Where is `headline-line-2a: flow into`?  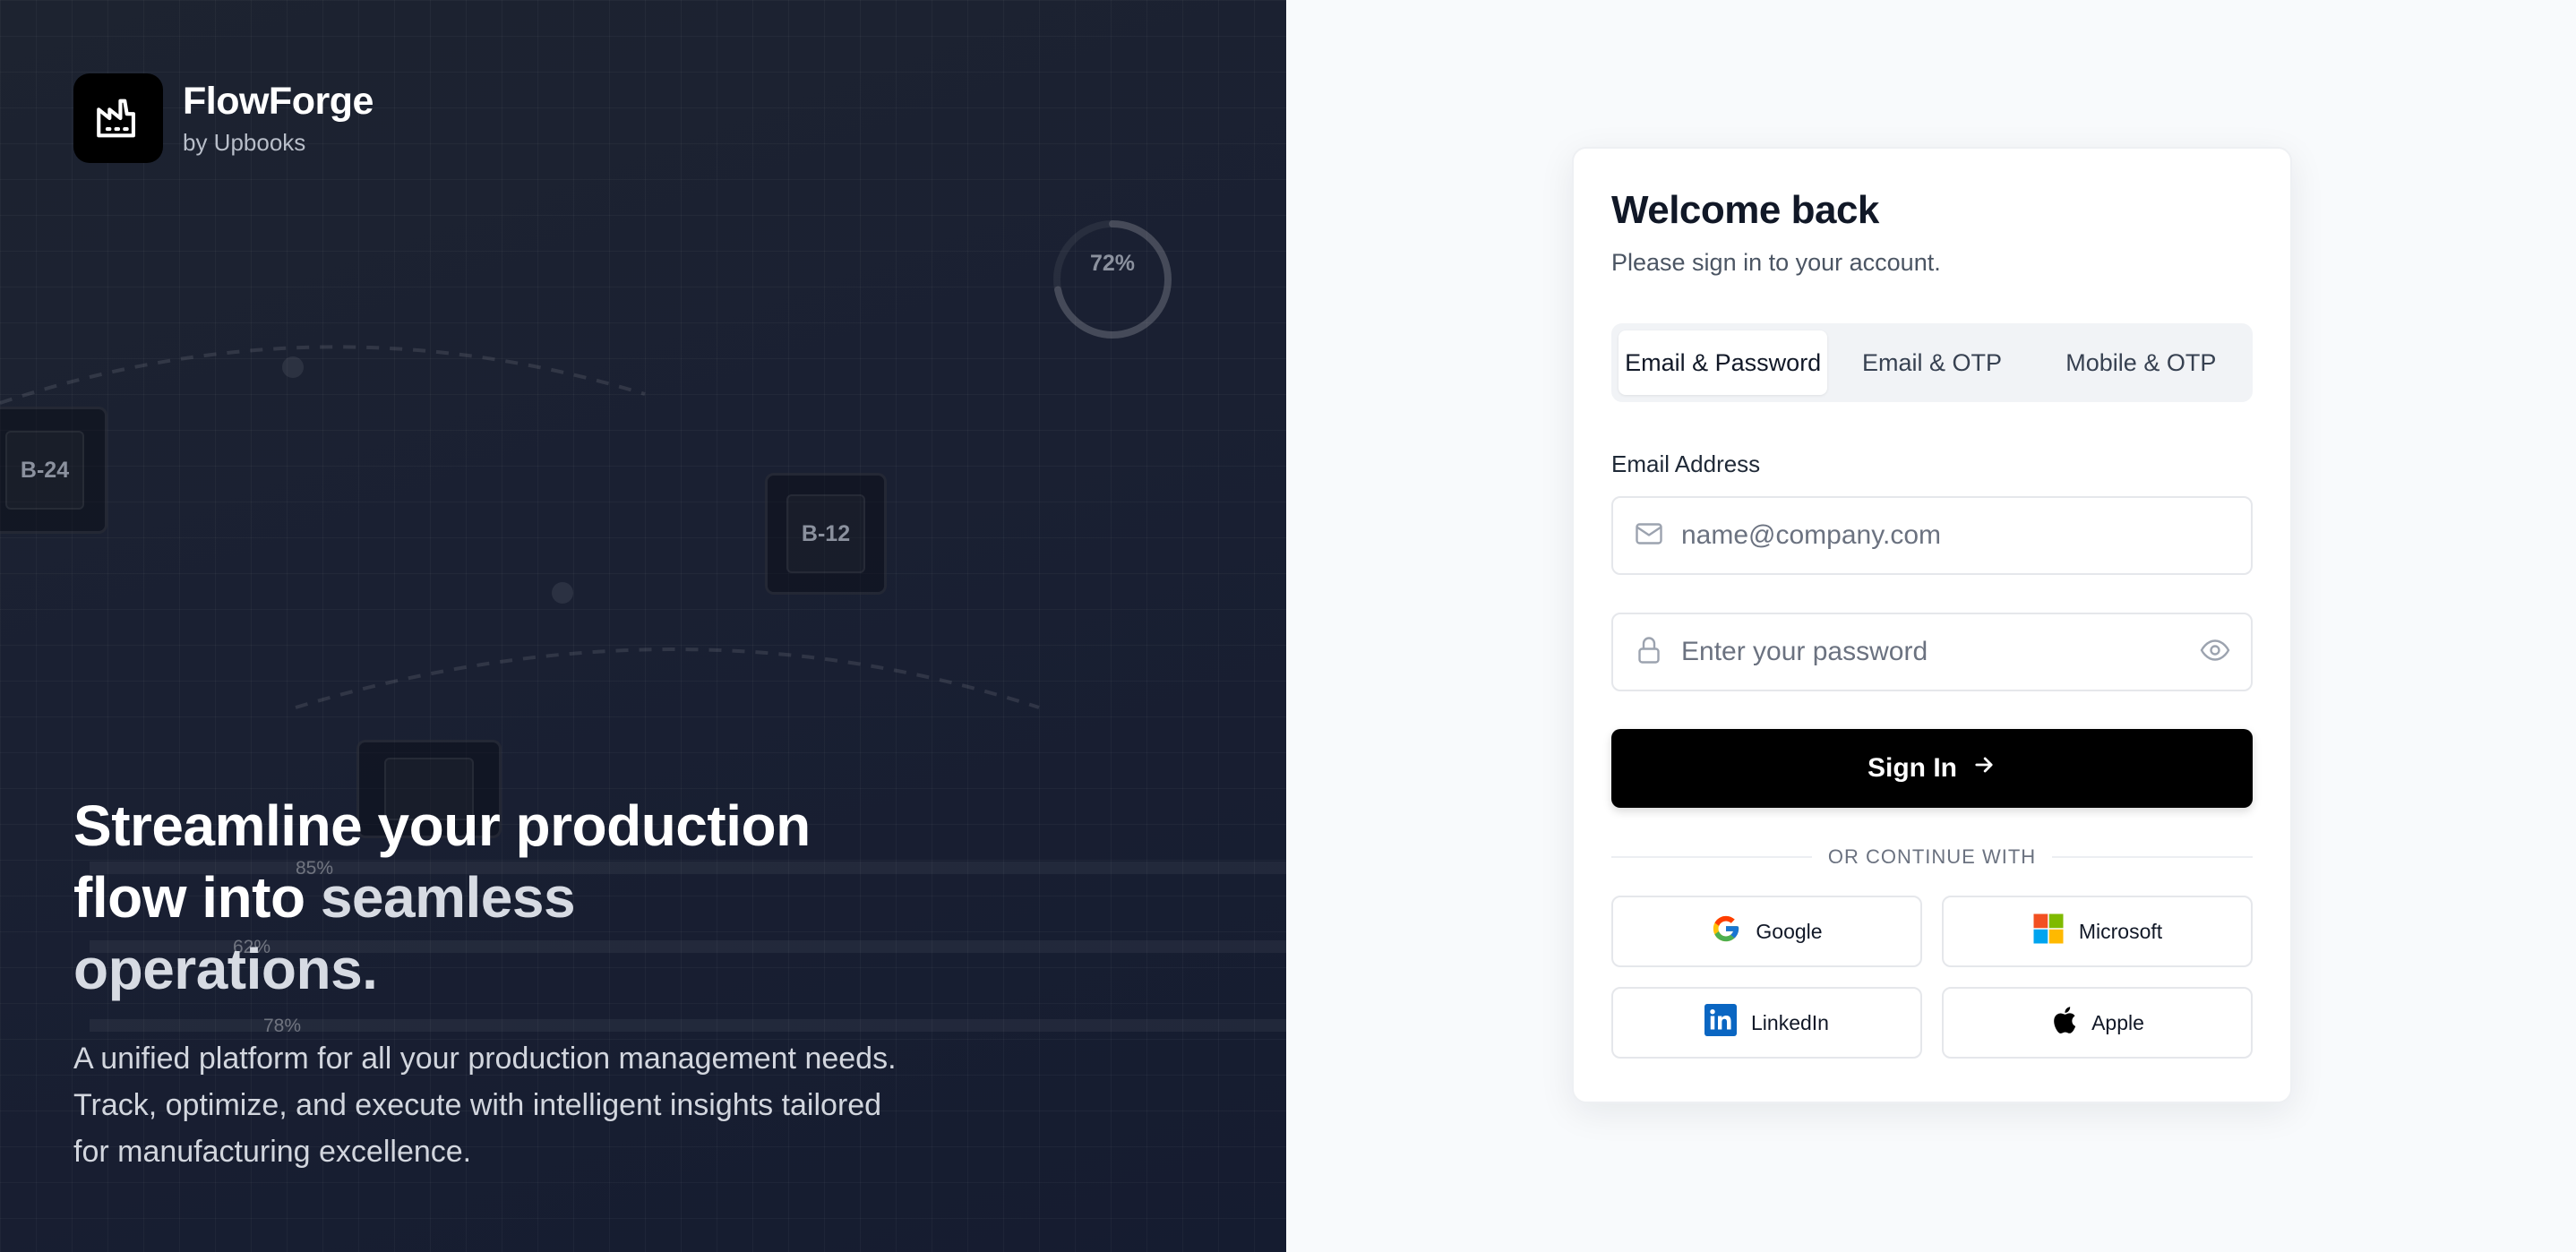
headline-line-2a: flow into is located at coordinates (197, 897).